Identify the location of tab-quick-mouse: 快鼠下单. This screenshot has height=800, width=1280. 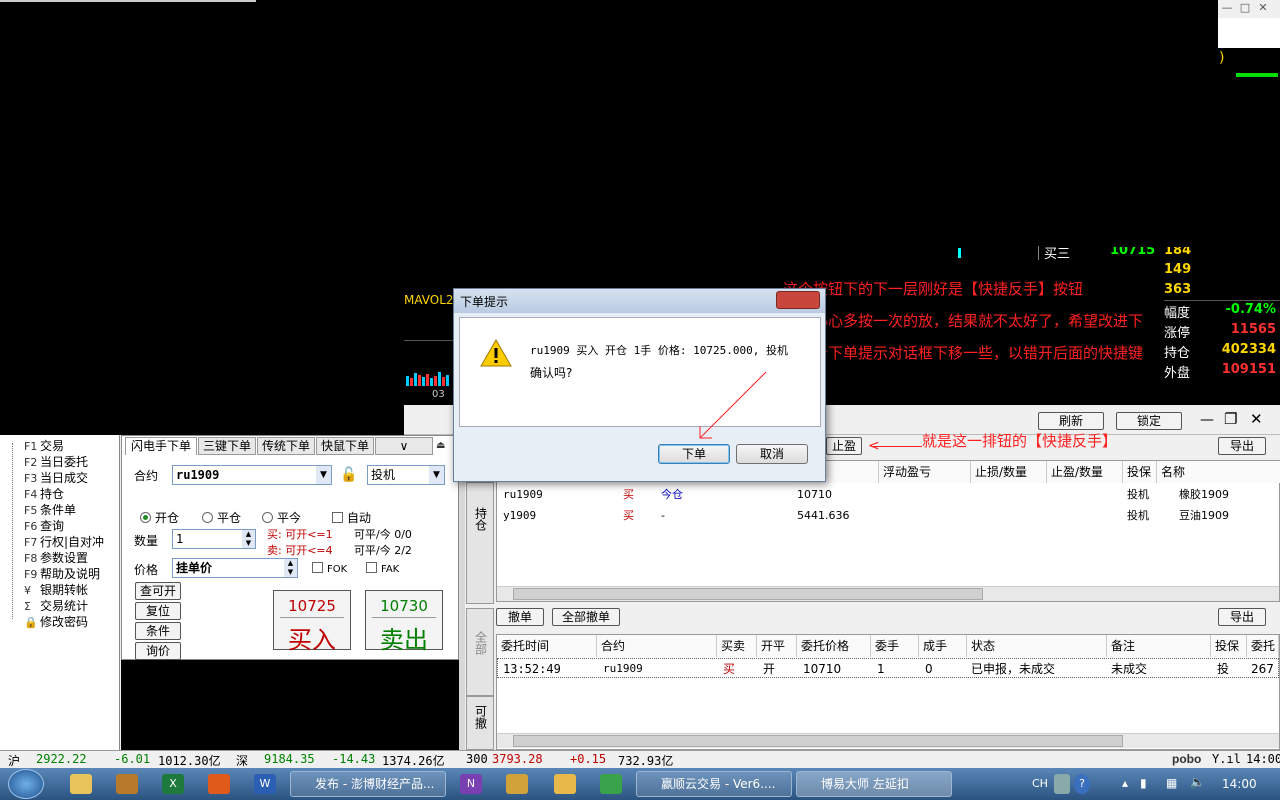
(345, 446).